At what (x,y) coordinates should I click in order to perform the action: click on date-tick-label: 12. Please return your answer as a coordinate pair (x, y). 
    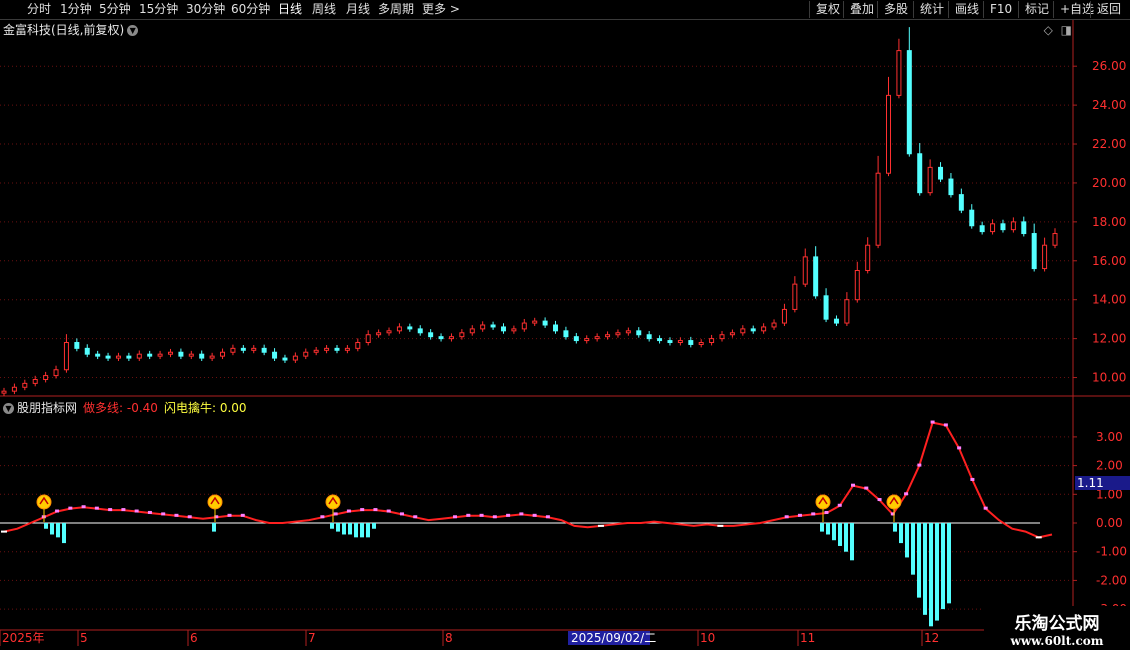
    Looking at the image, I should click on (931, 638).